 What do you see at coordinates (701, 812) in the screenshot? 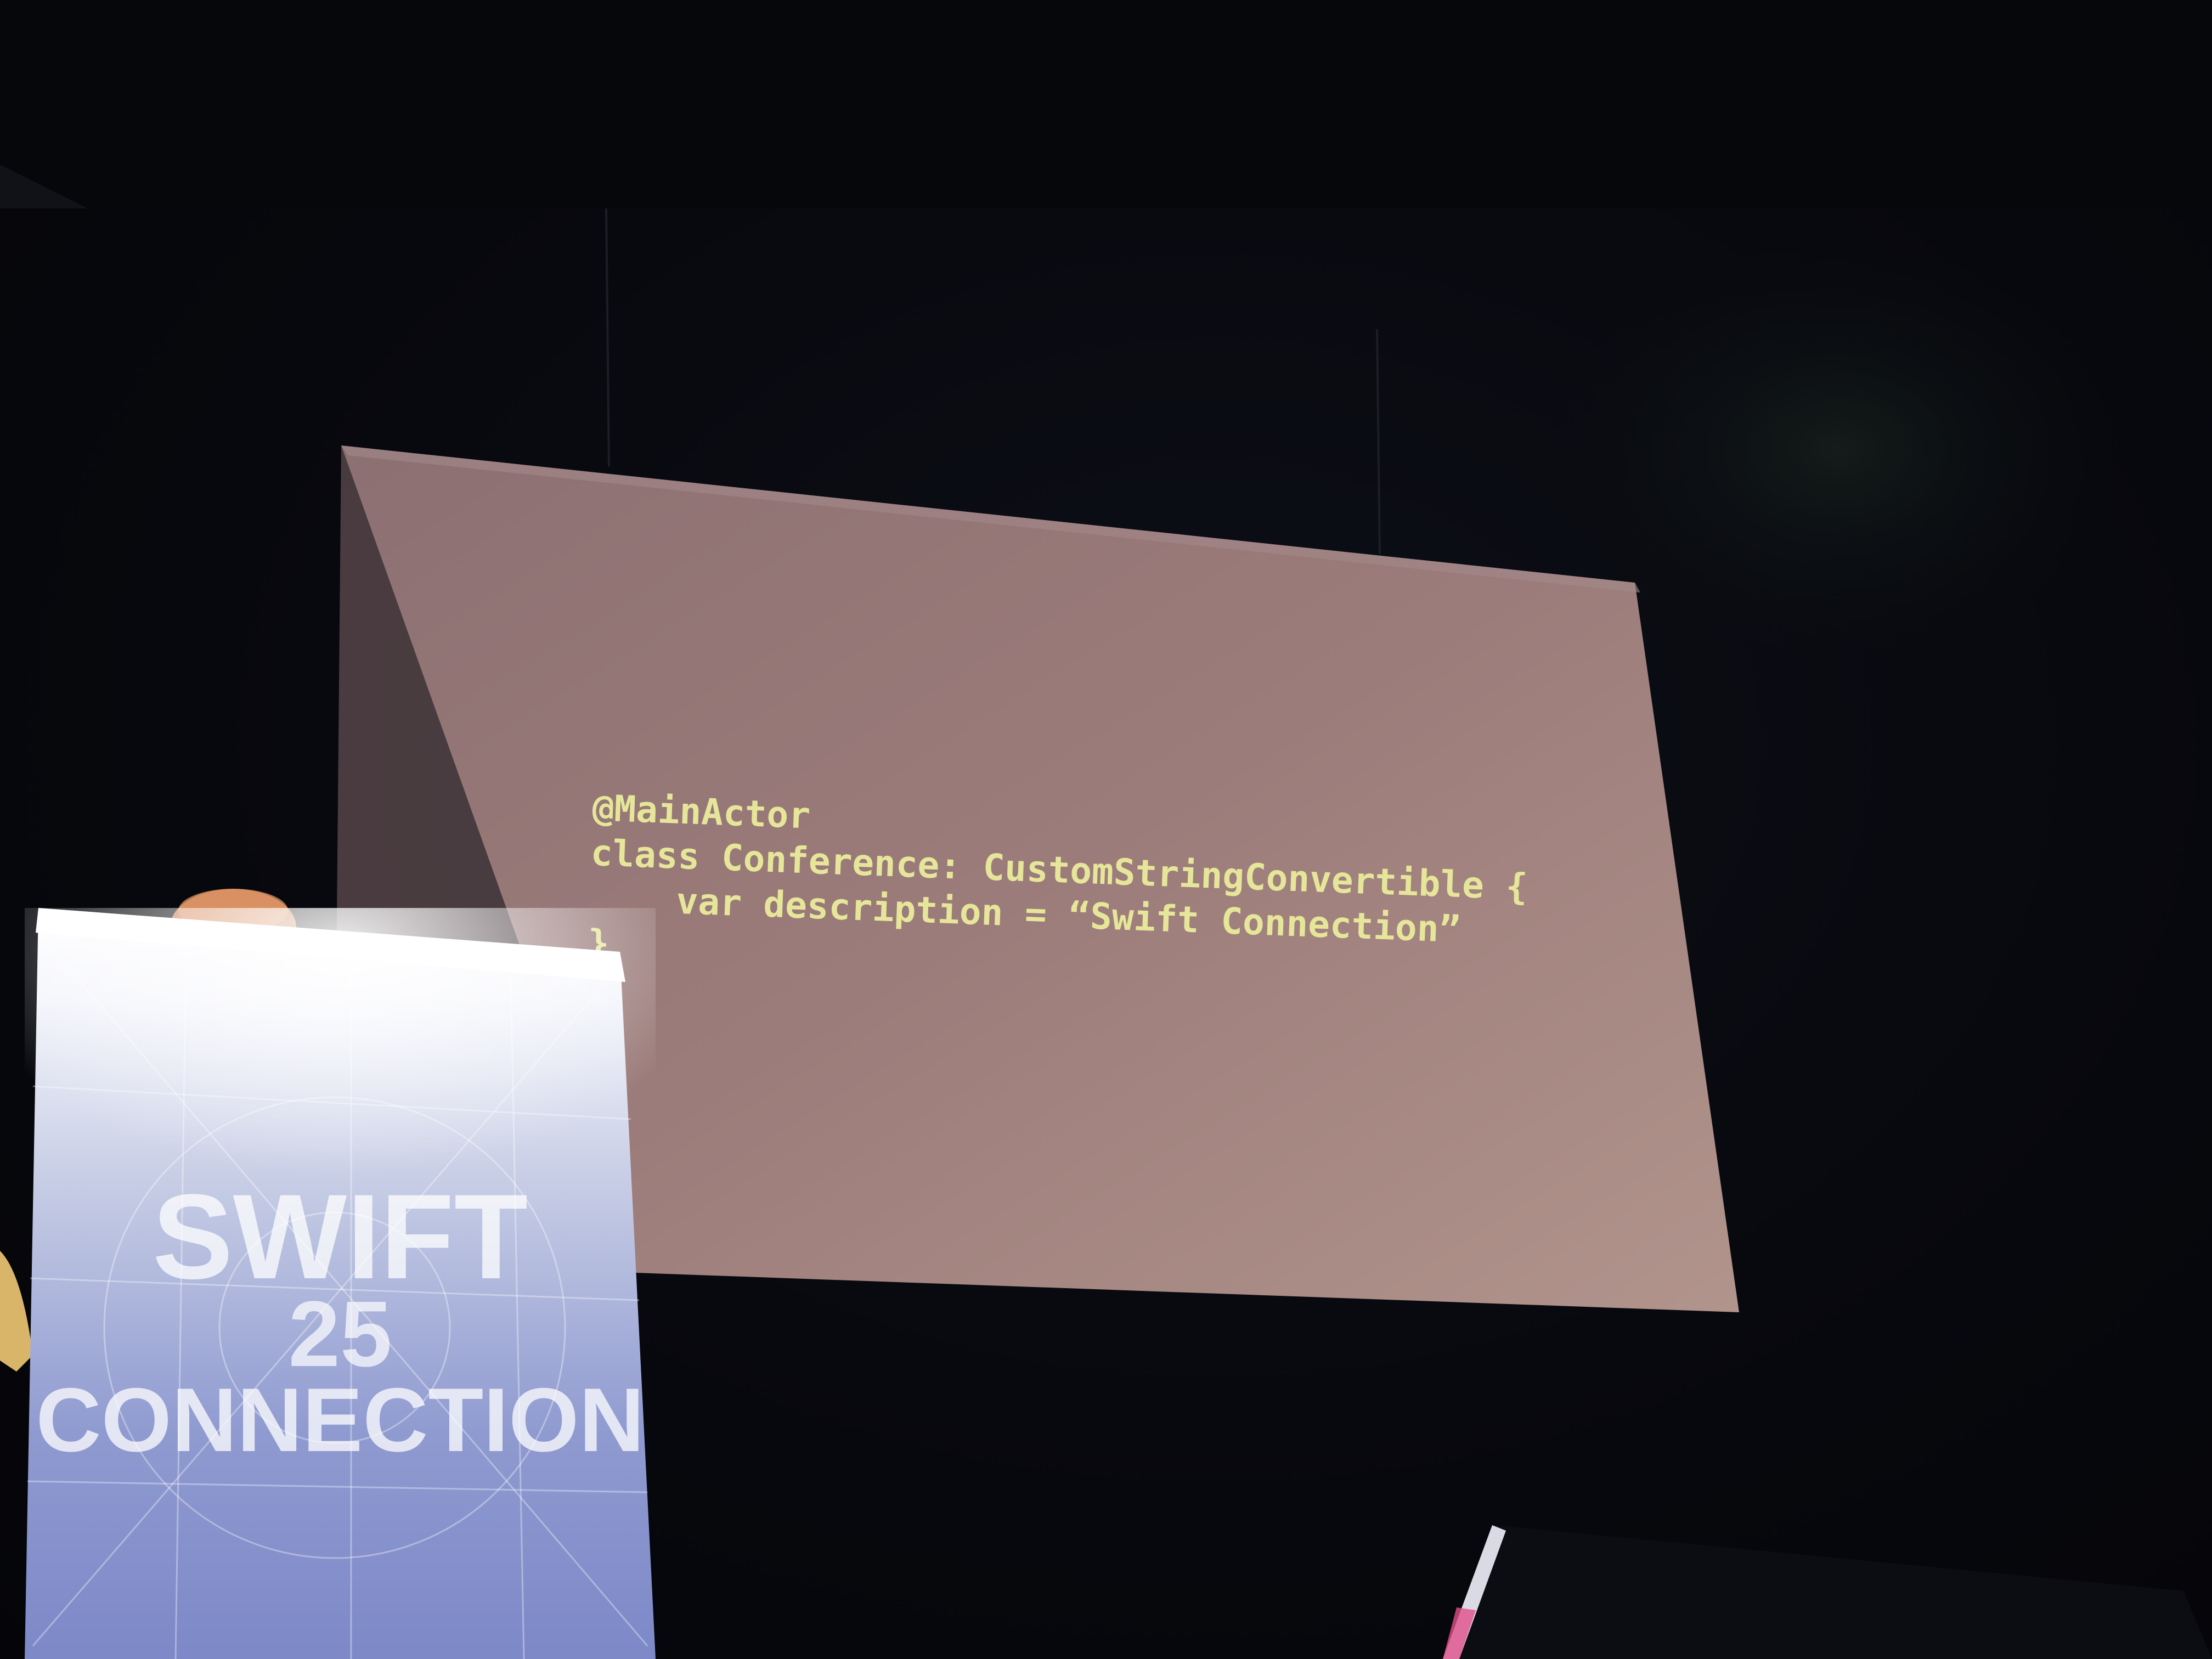
I see `code-line-1: @MainActor` at bounding box center [701, 812].